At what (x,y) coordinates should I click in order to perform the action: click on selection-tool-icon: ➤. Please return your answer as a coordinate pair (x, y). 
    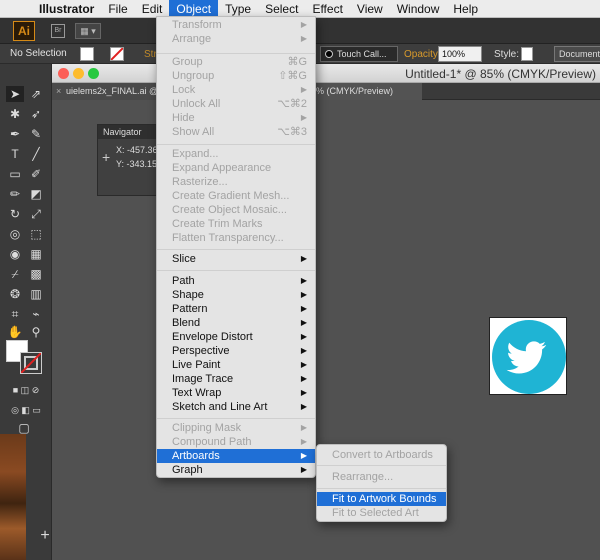
    Looking at the image, I should click on (15, 94).